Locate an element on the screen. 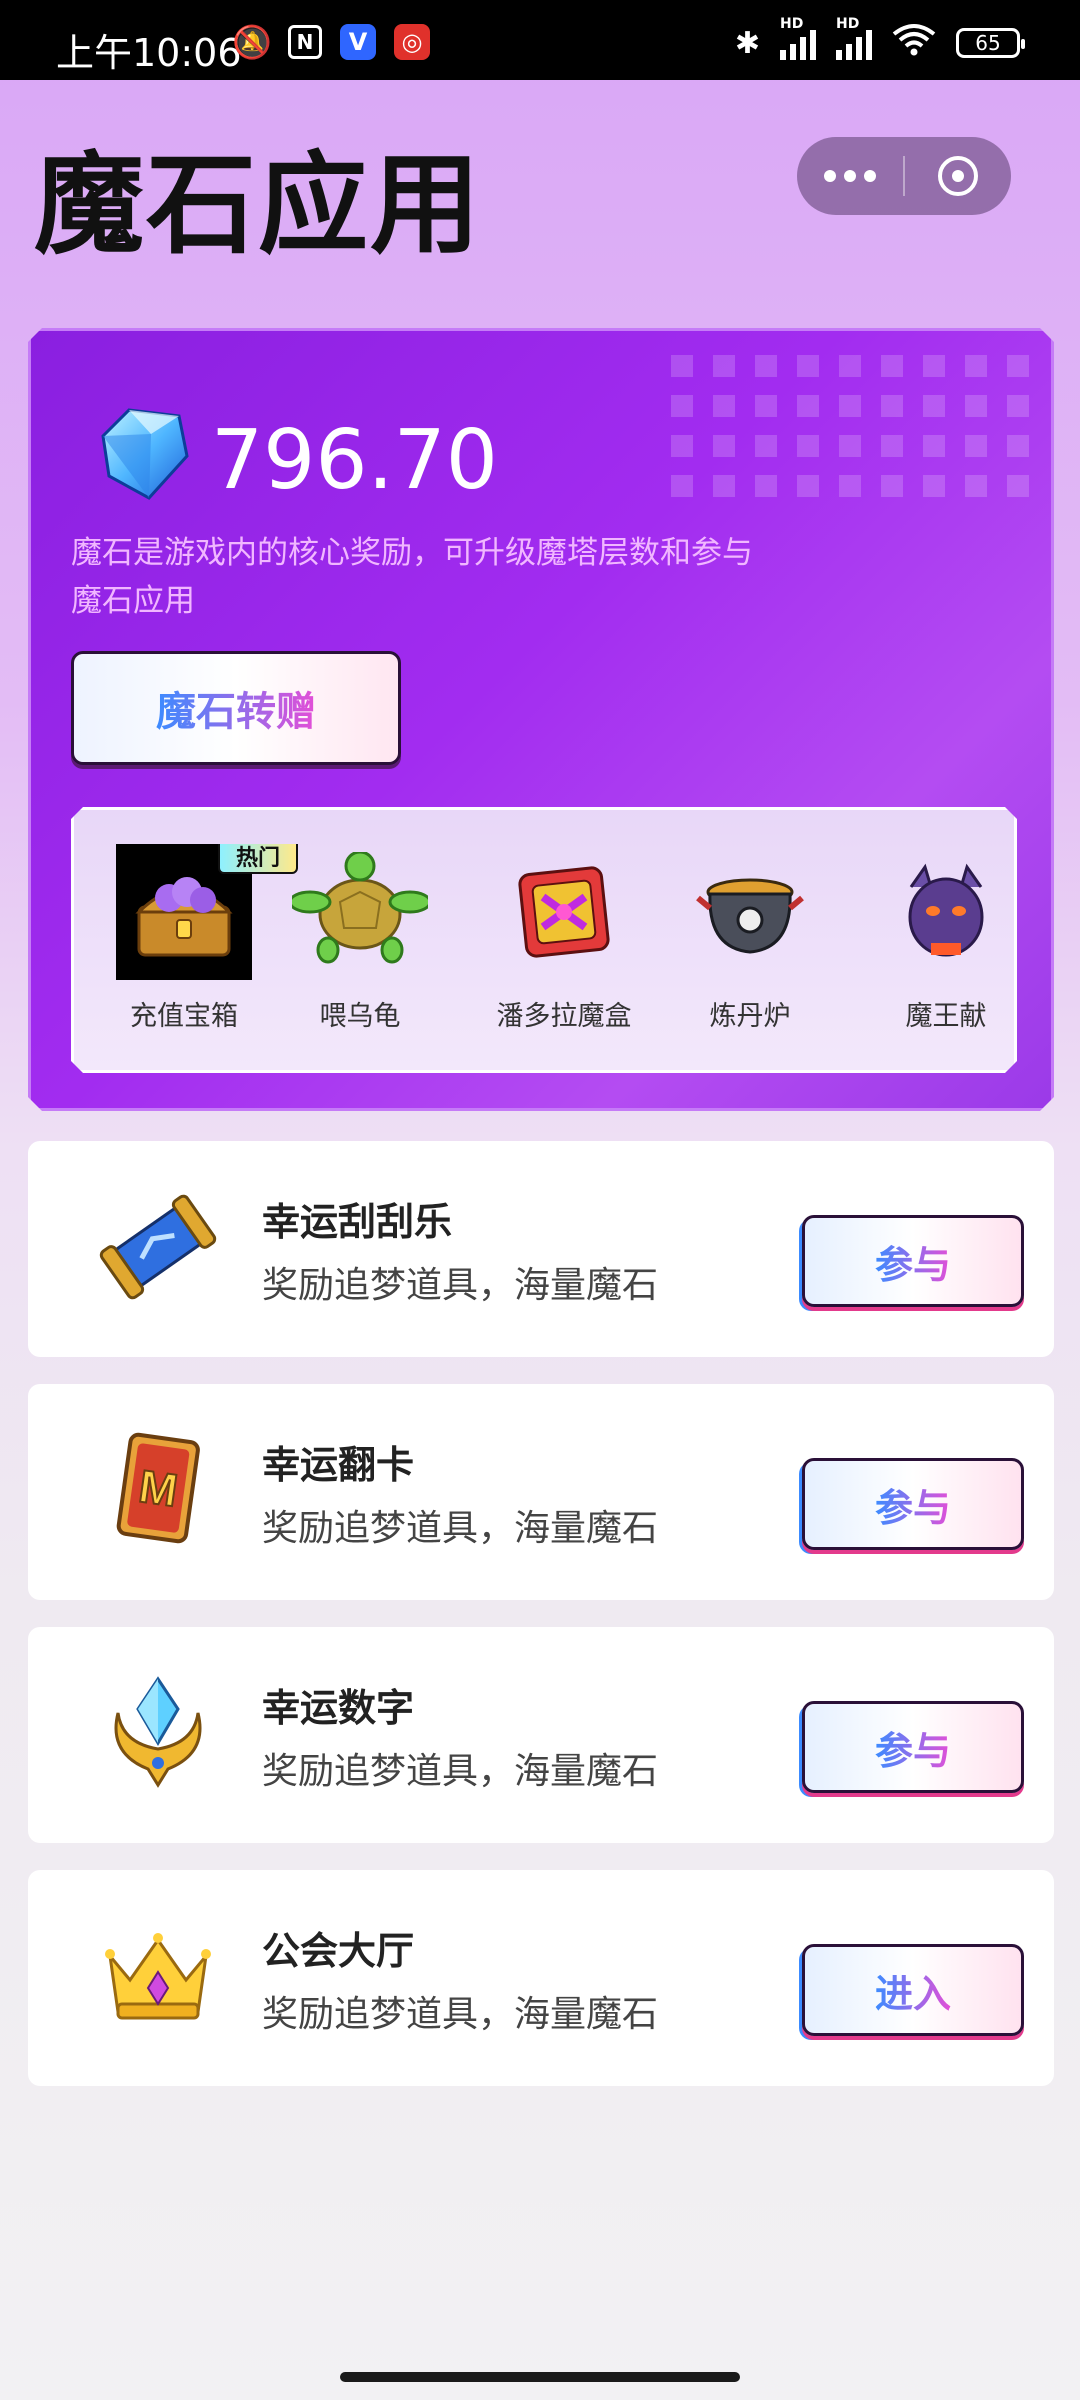 This screenshot has height=2400, width=1080. bluetooth-icon: ✱ is located at coordinates (747, 43).